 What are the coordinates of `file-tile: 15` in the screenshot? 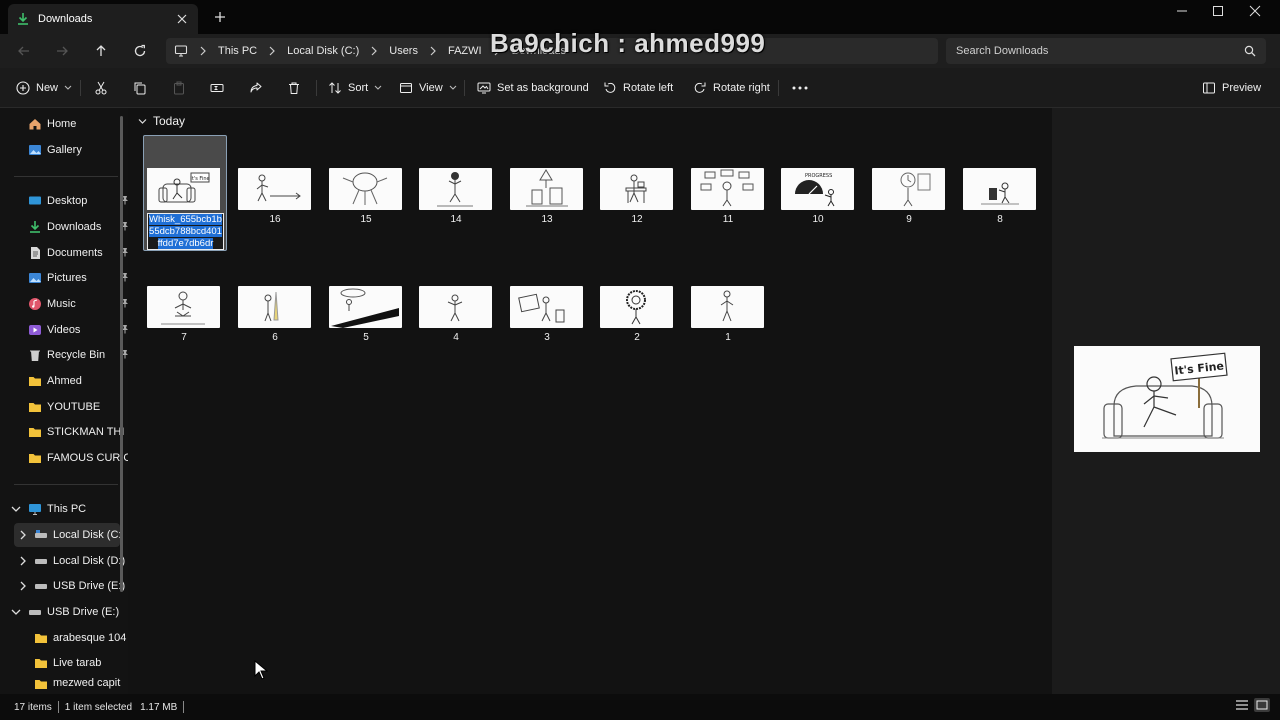 It's located at (368, 200).